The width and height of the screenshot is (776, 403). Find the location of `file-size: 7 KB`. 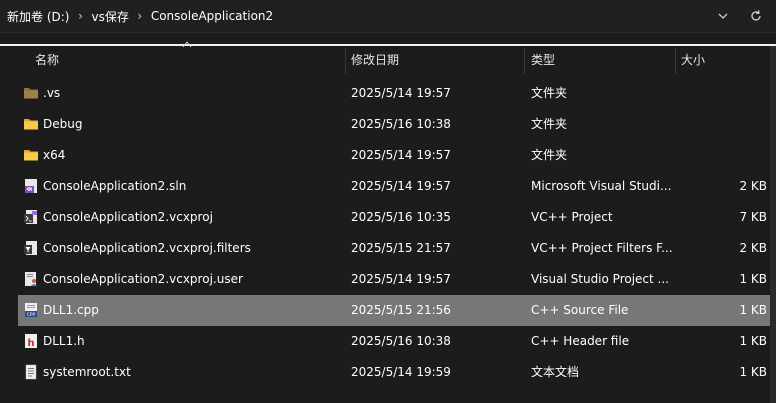

file-size: 7 KB is located at coordinates (753, 217).